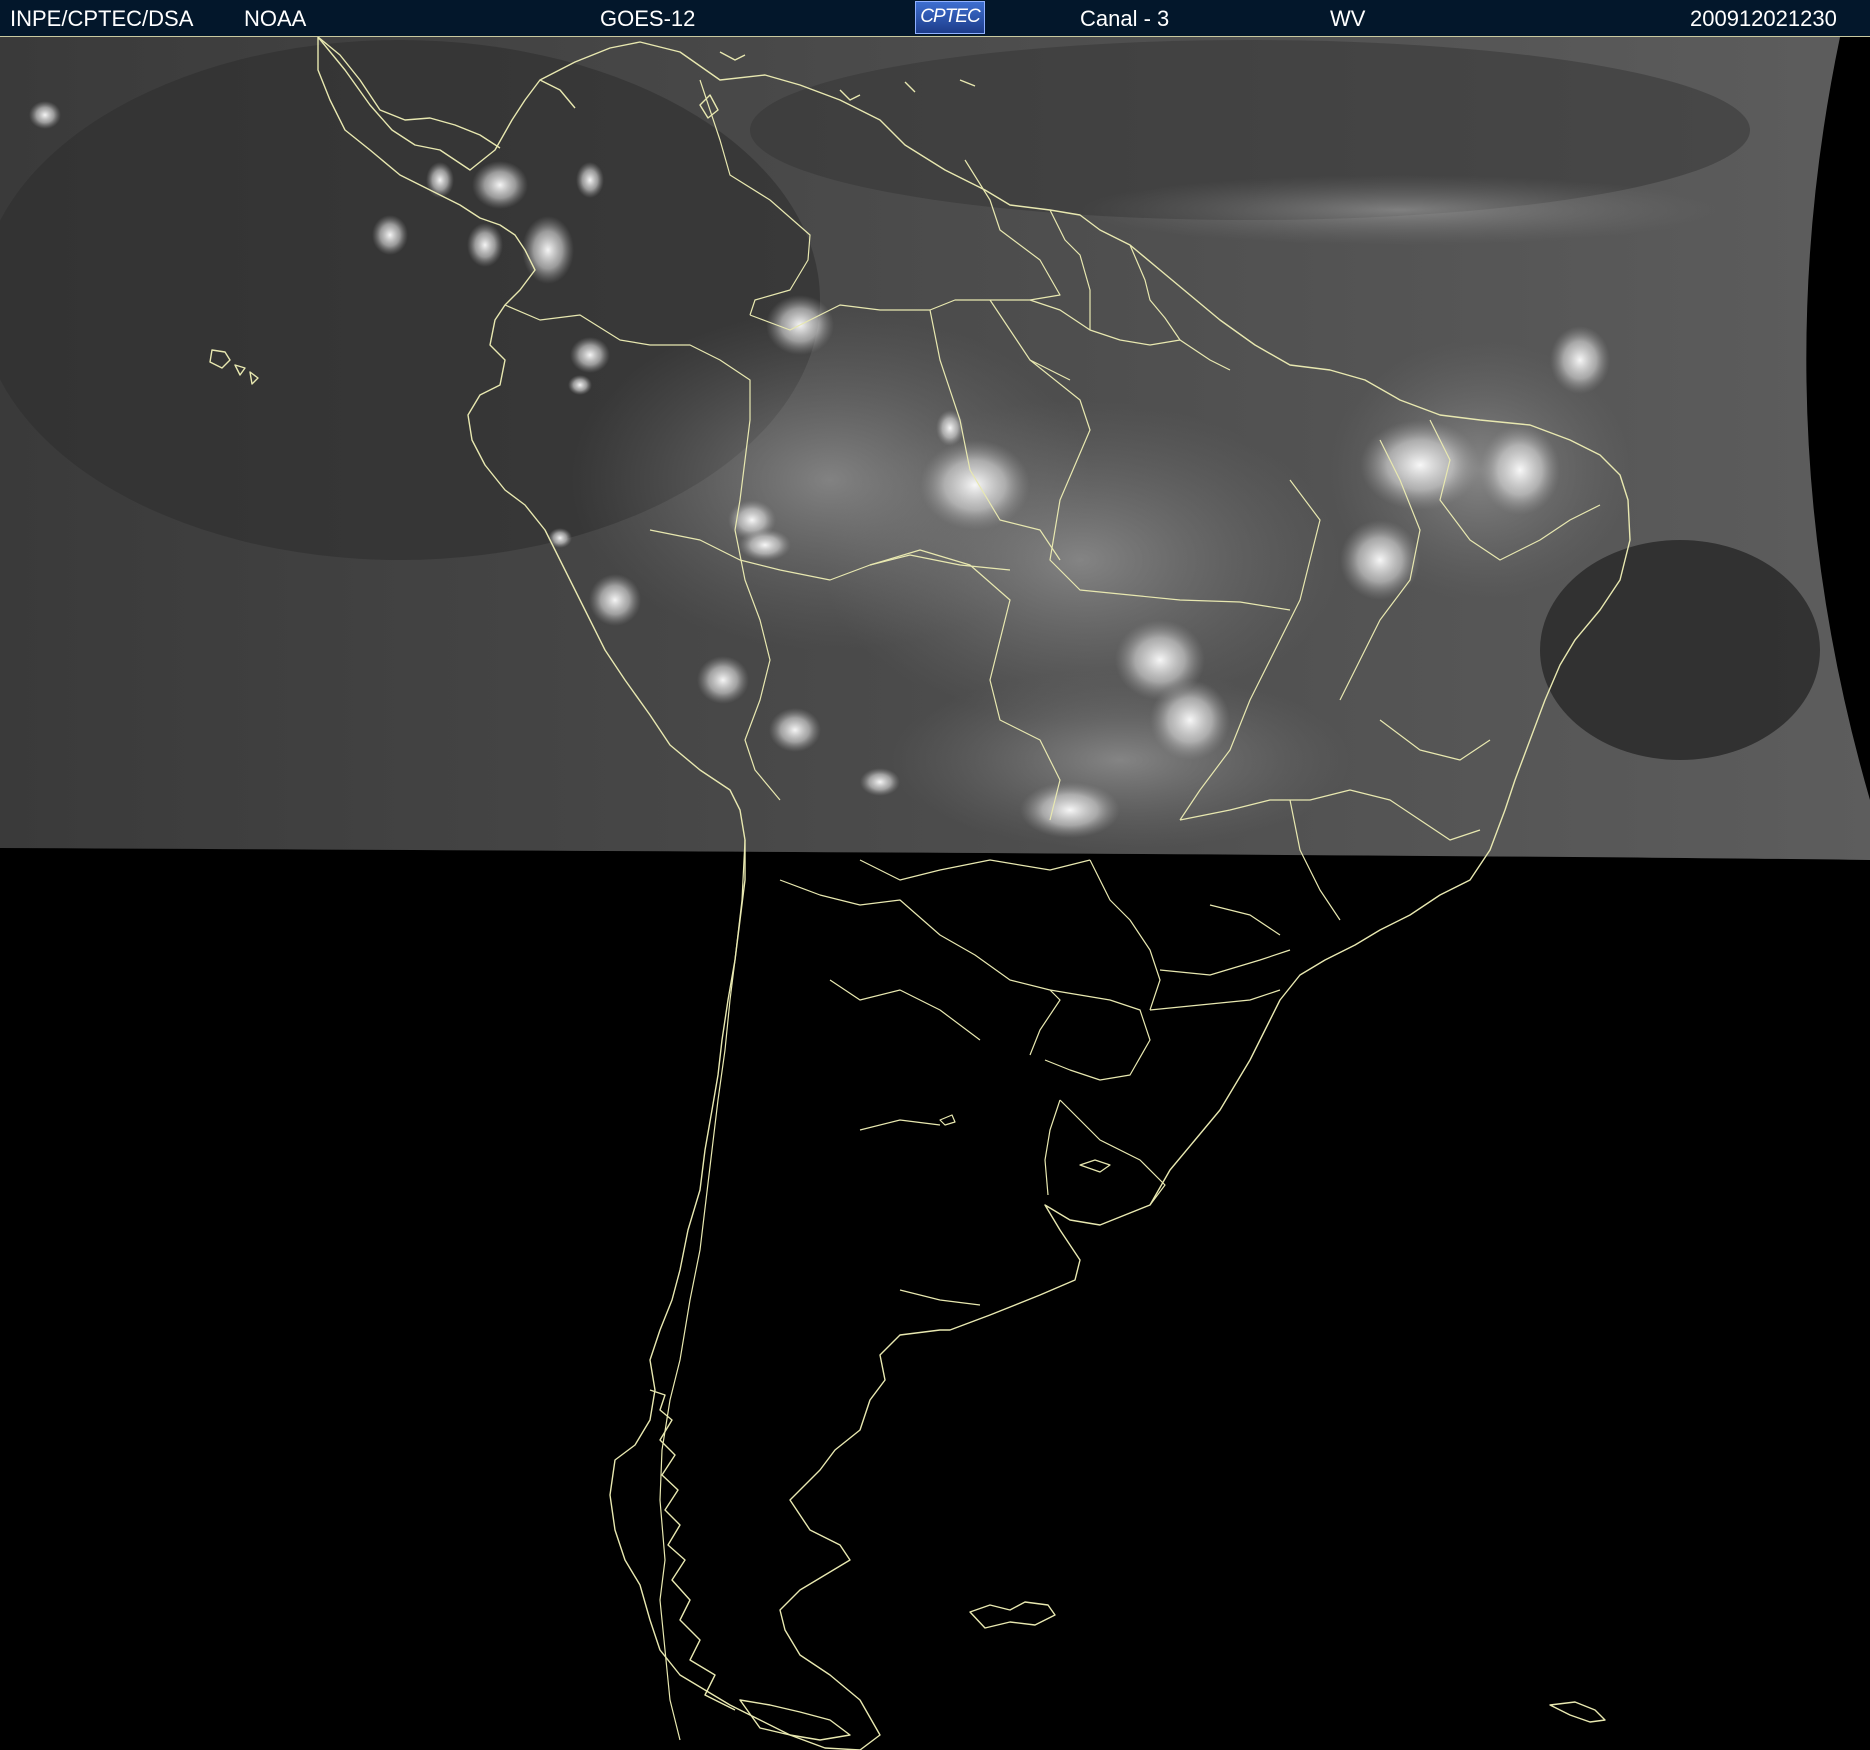 The width and height of the screenshot is (1870, 1750). I want to click on border-argentina-uruguay, so click(1052, 1147).